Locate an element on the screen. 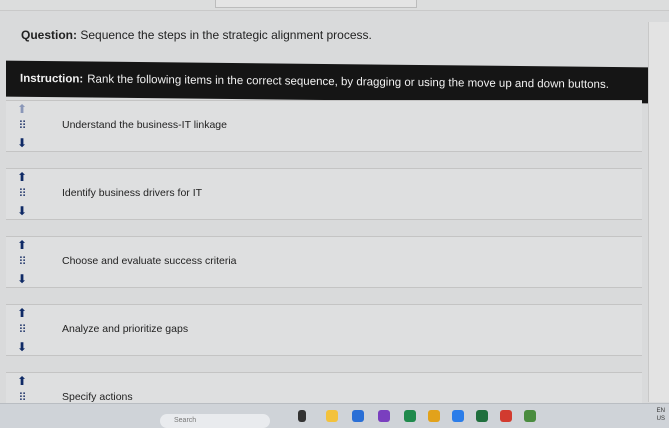 The height and width of the screenshot is (428, 669). taskview-icon is located at coordinates (302, 416).